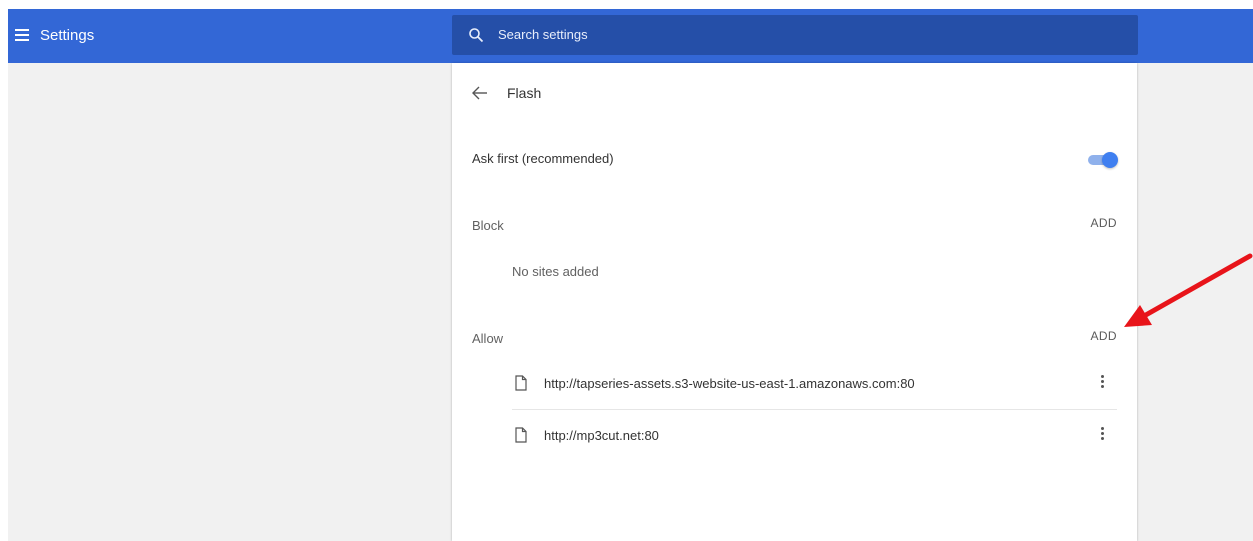 The width and height of the screenshot is (1253, 541). I want to click on block-section-label: Block, so click(488, 225).